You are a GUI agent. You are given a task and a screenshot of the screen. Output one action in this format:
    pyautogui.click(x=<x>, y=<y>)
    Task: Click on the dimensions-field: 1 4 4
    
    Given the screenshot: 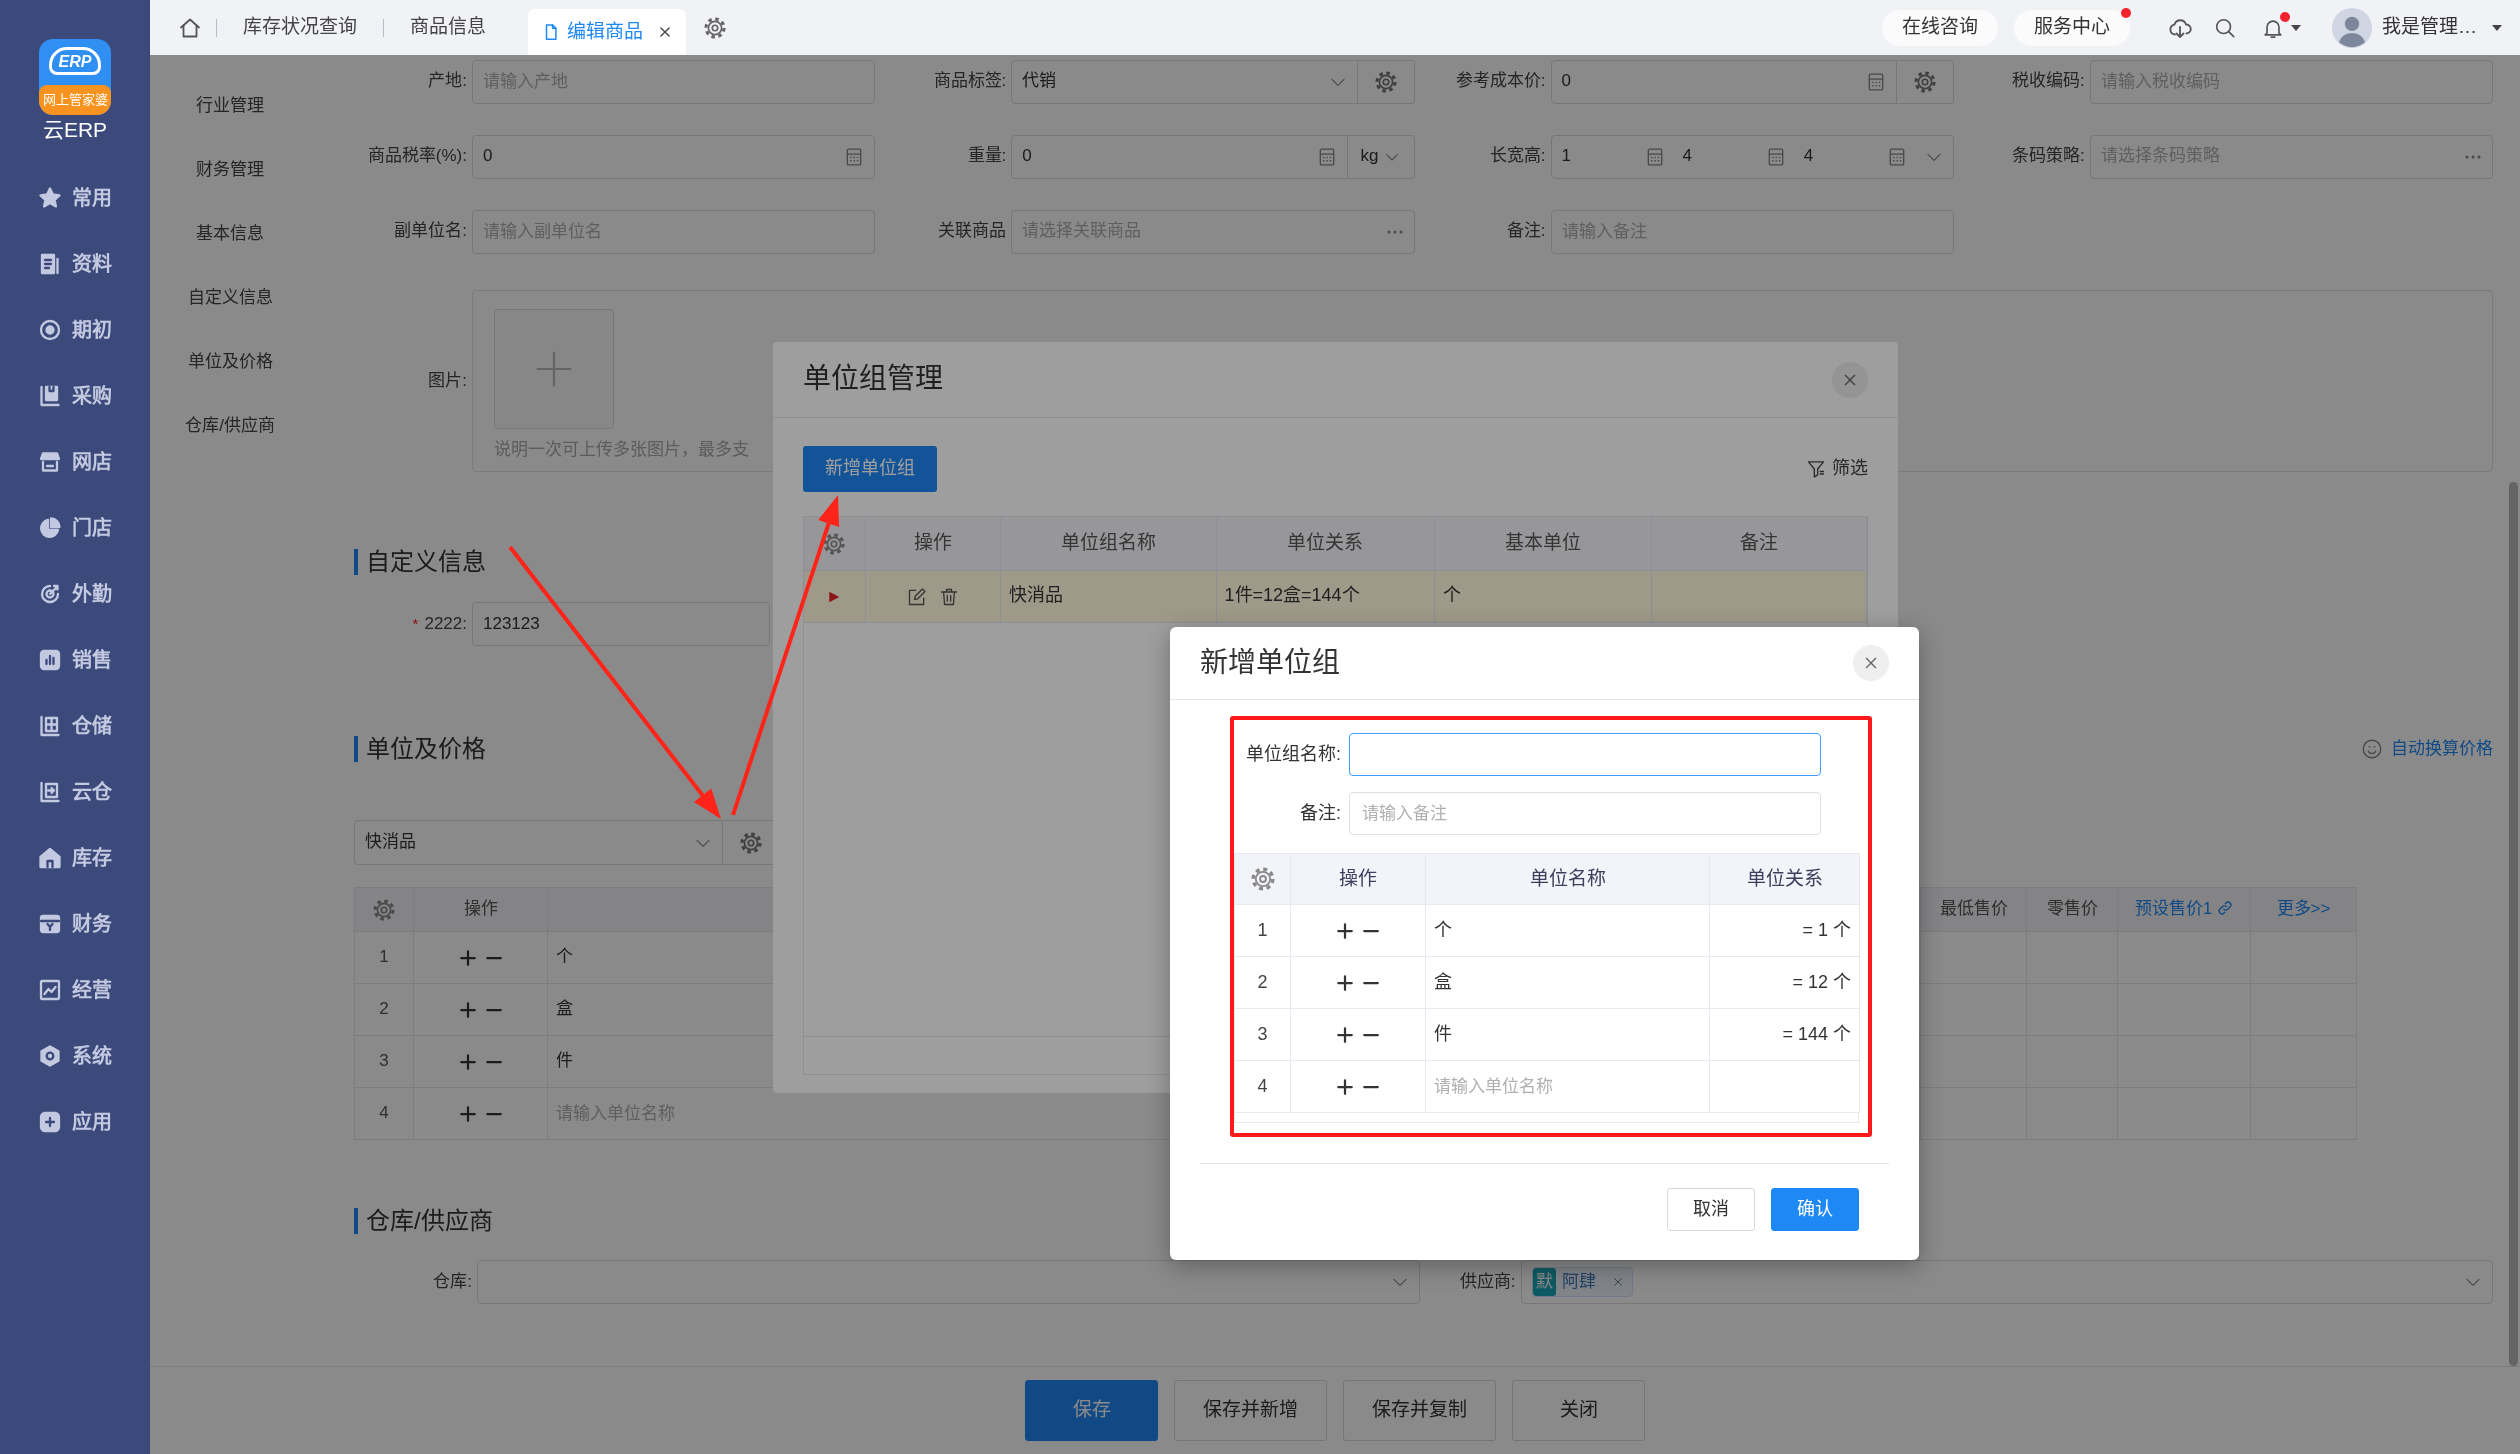 What is the action you would take?
    pyautogui.click(x=1752, y=156)
    